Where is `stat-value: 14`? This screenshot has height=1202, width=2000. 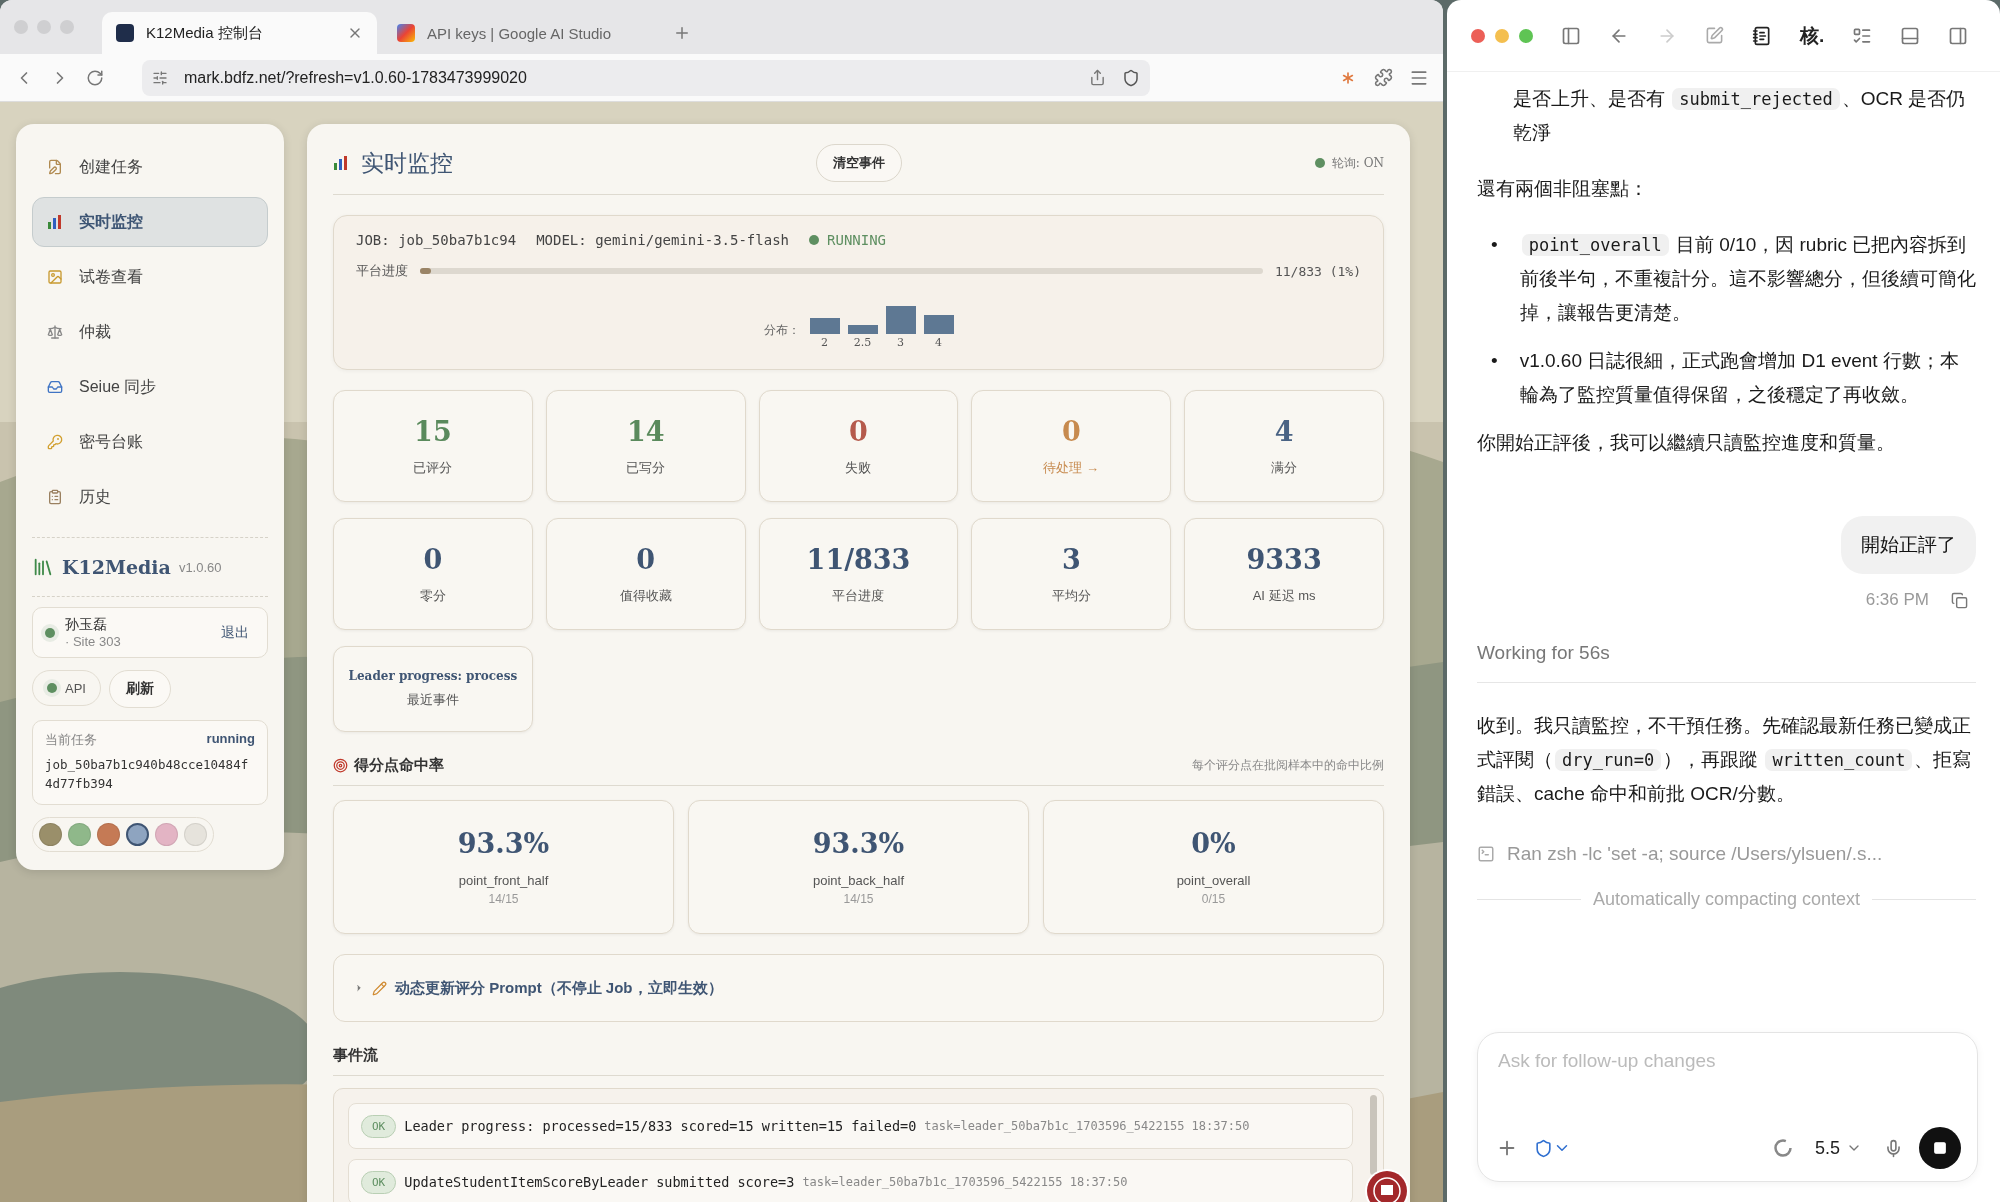 stat-value: 14 is located at coordinates (645, 431).